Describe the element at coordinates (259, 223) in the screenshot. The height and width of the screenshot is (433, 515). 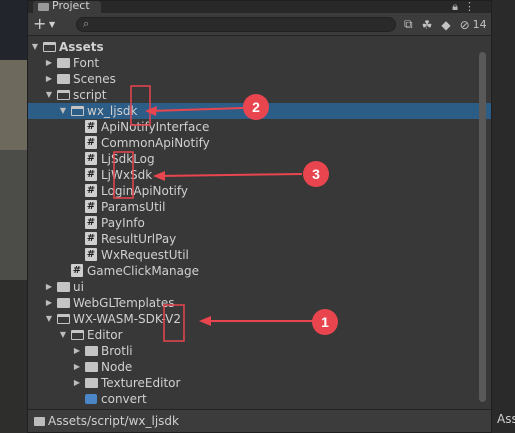
I see `tree-item-script: # PayInfo` at that location.